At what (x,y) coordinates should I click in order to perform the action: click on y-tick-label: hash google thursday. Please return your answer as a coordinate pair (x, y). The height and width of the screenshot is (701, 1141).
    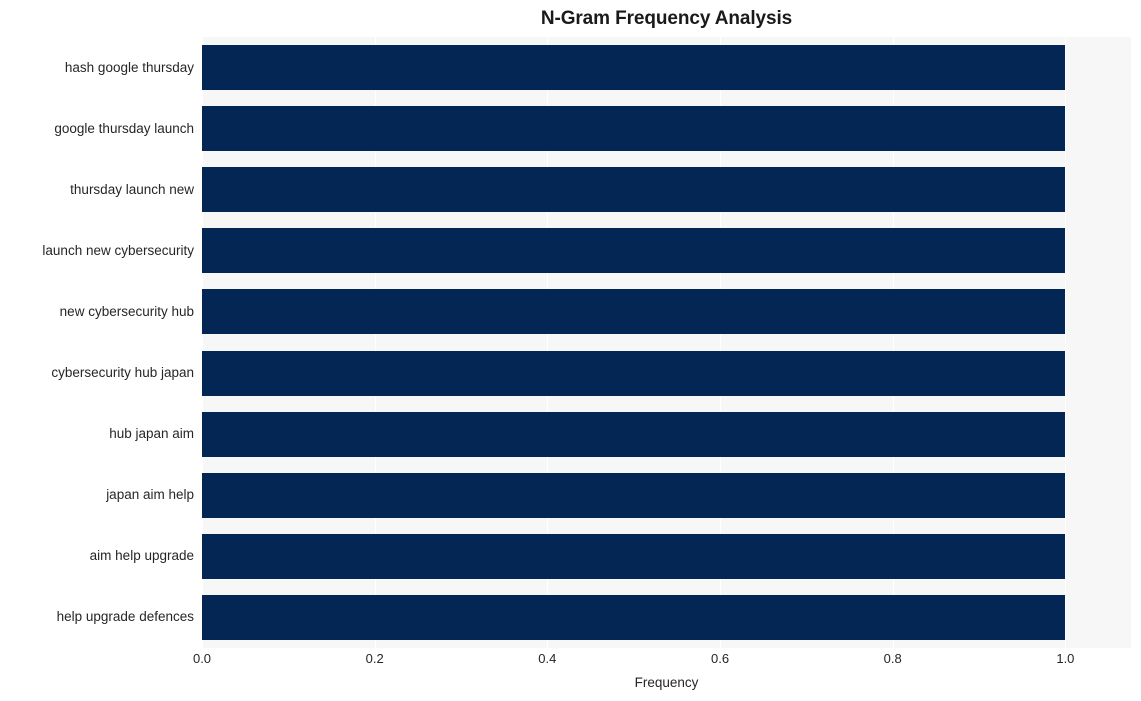
    Looking at the image, I should click on (129, 67).